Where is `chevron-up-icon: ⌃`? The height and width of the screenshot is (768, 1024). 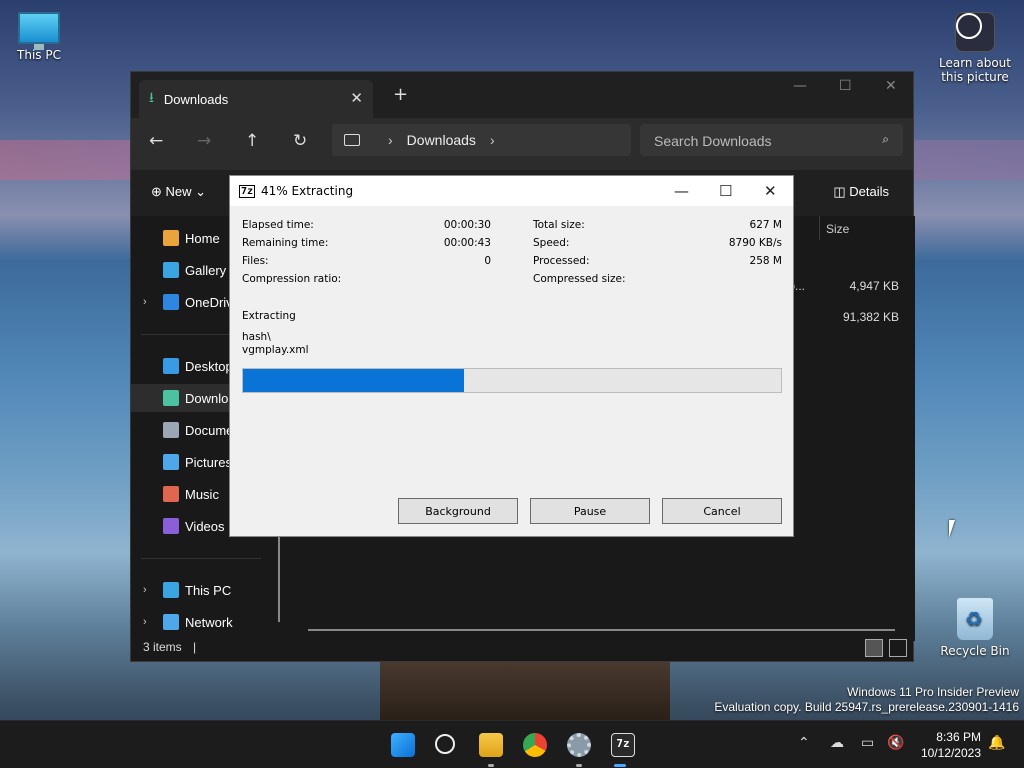 chevron-up-icon: ⌃ is located at coordinates (804, 743).